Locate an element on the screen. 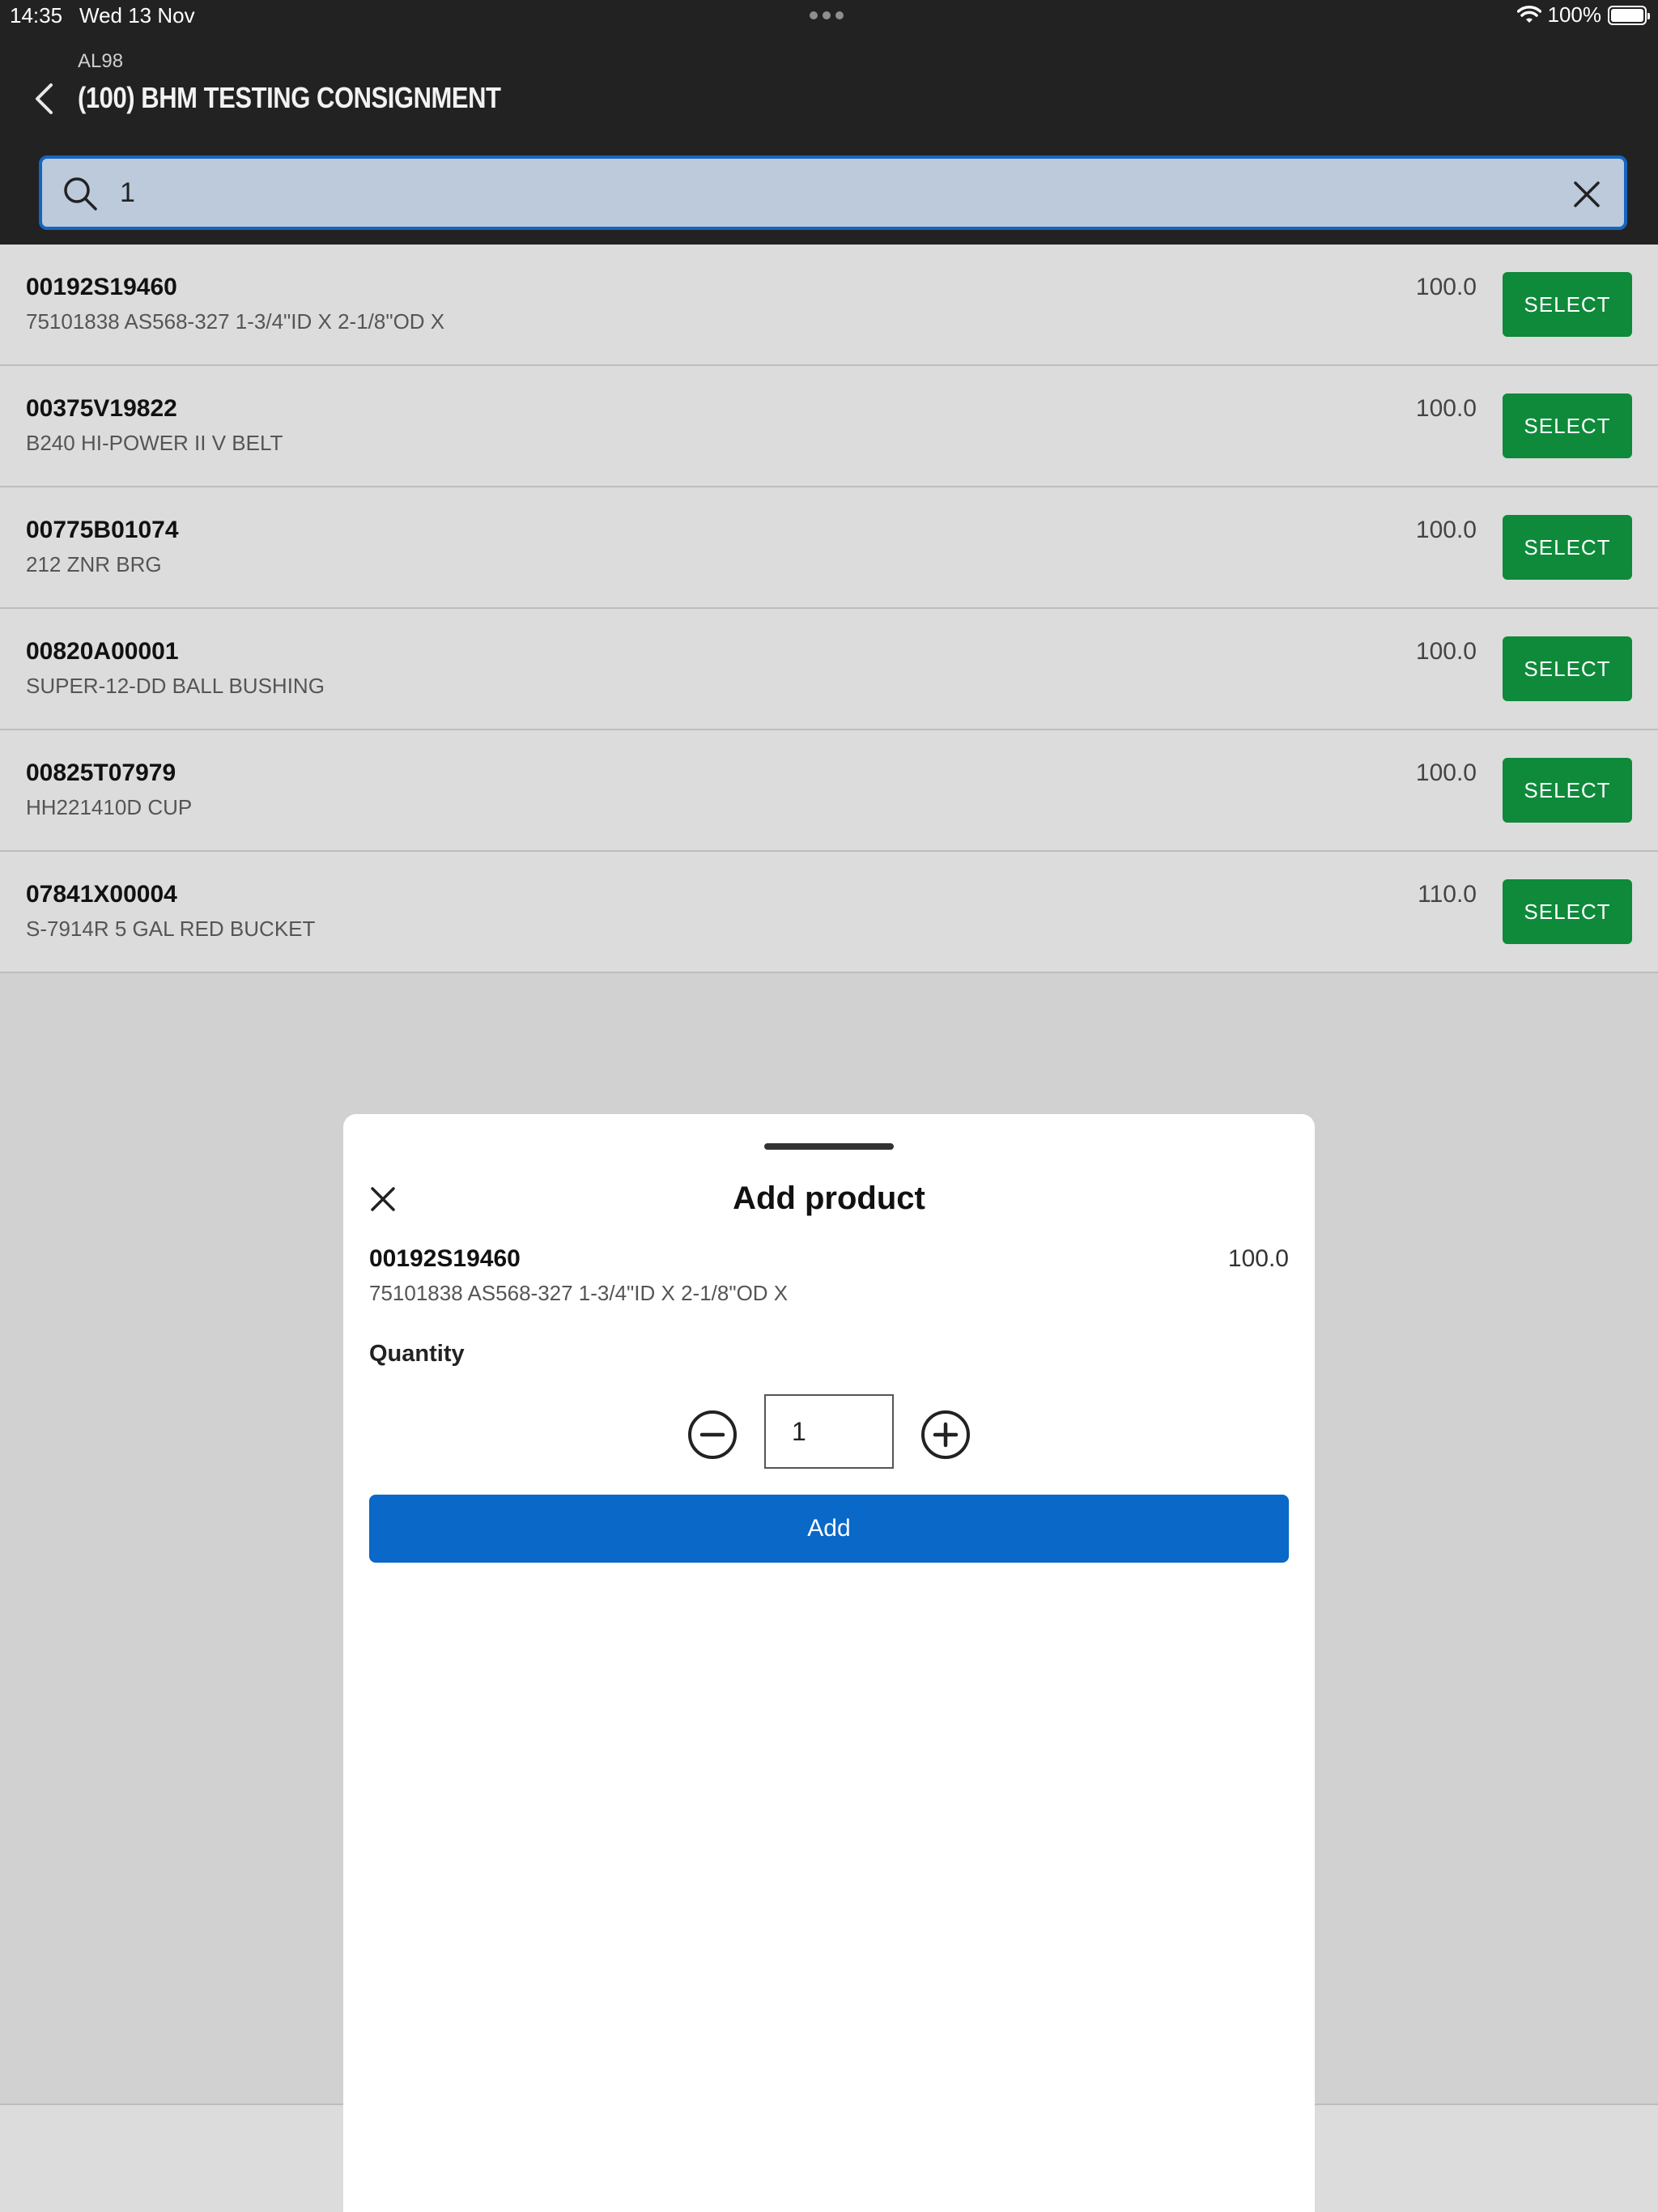 Image resolution: width=1658 pixels, height=2212 pixels. clear-icon is located at coordinates (1587, 195).